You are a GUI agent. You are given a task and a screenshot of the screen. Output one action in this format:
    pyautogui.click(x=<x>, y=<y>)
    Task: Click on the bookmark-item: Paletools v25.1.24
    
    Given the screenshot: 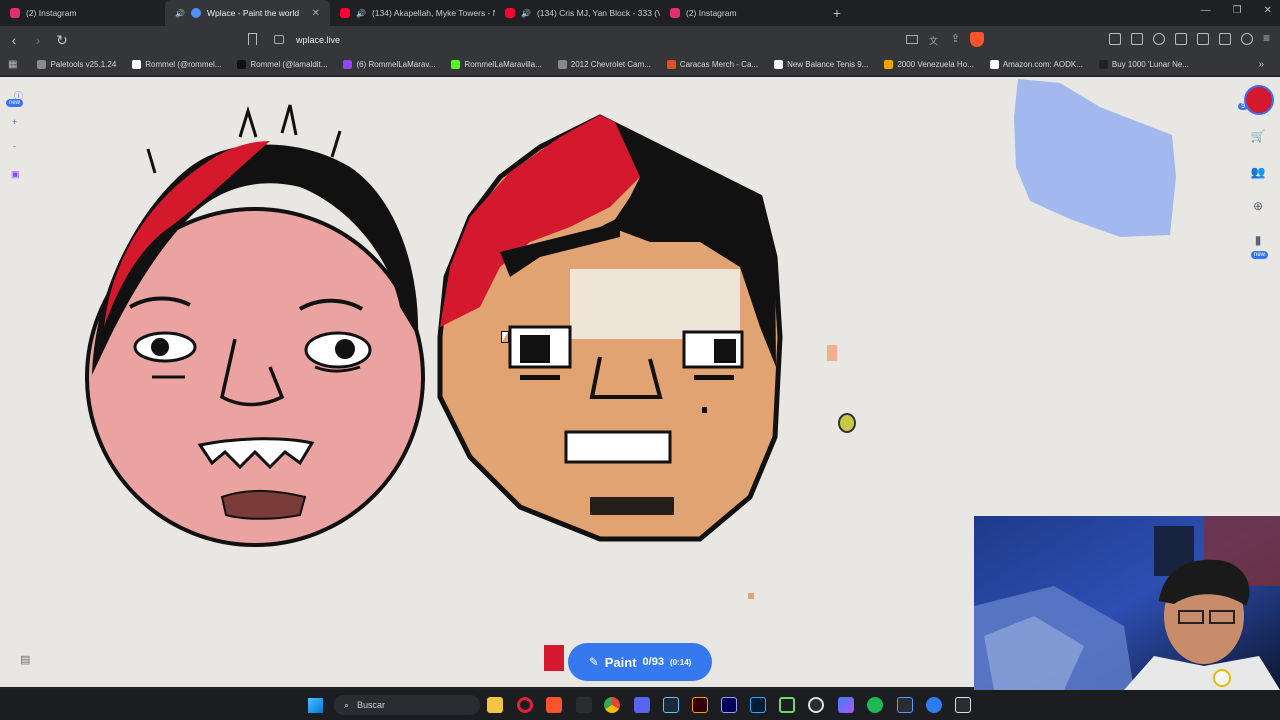 What is the action you would take?
    pyautogui.click(x=76, y=64)
    